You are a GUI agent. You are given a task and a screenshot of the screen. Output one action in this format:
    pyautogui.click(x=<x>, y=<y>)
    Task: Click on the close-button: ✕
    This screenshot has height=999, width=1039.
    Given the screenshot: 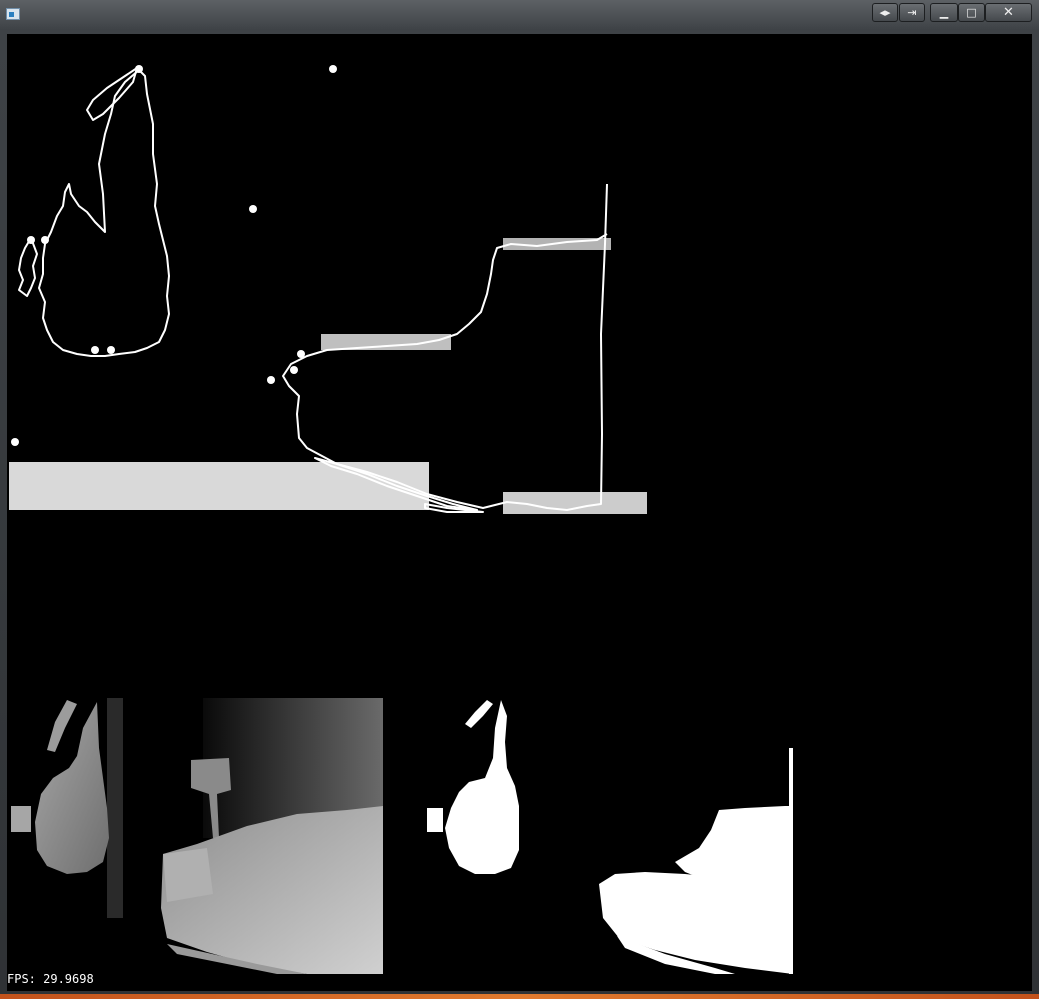 What is the action you would take?
    pyautogui.click(x=1008, y=12)
    